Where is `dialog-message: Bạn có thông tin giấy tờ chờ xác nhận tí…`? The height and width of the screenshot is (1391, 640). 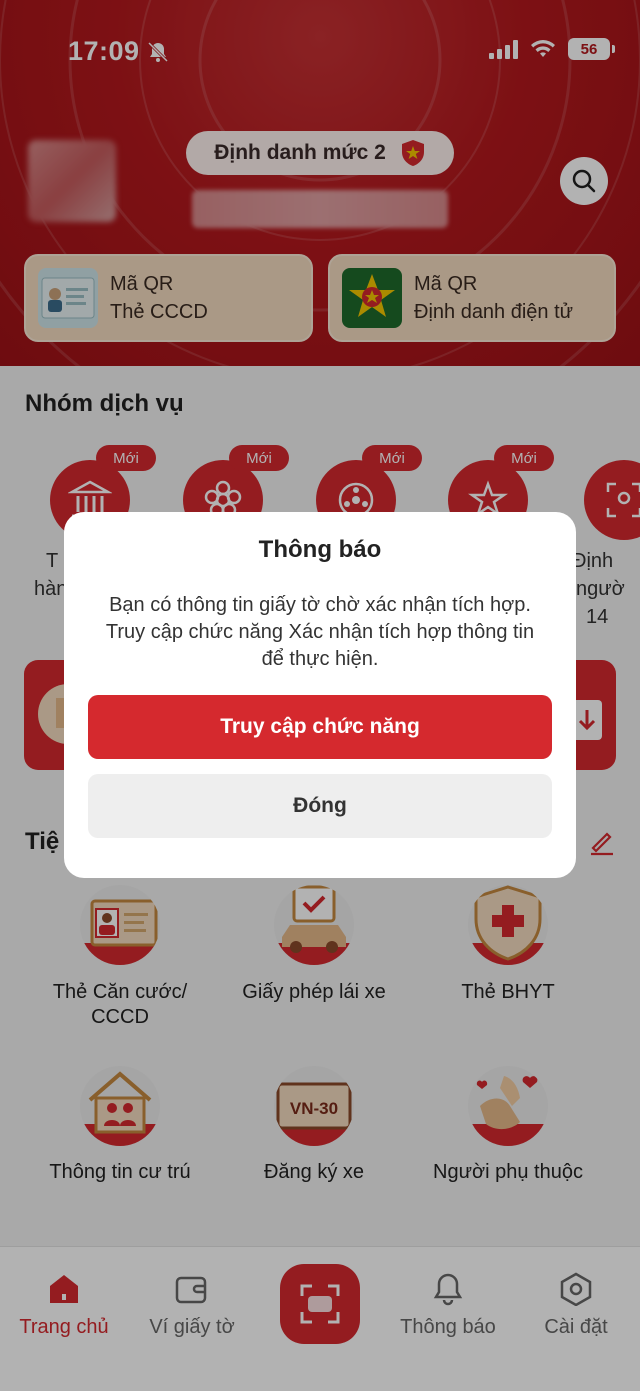
dialog-message: Bạn có thông tin giấy tờ chờ xác nhận tí… is located at coordinates (320, 632).